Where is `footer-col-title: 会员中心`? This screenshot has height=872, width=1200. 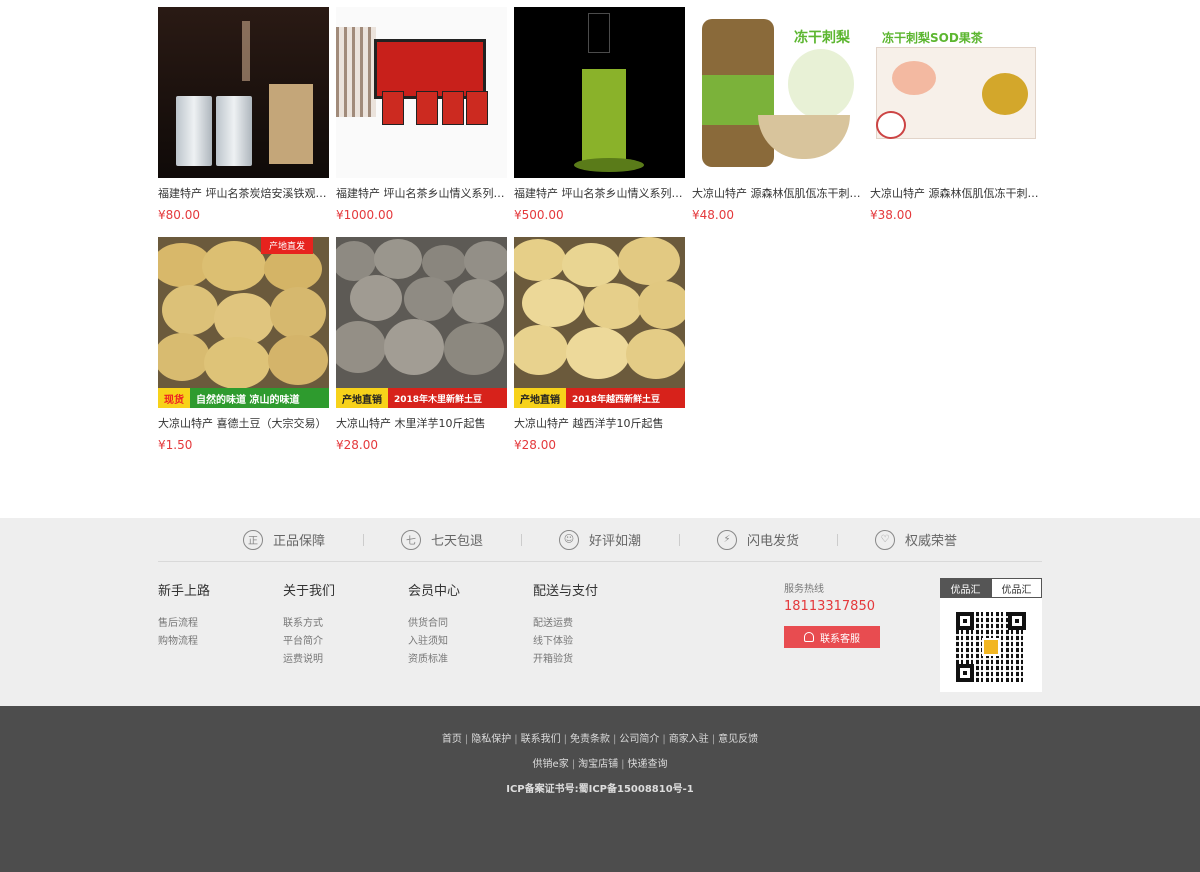 footer-col-title: 会员中心 is located at coordinates (434, 591).